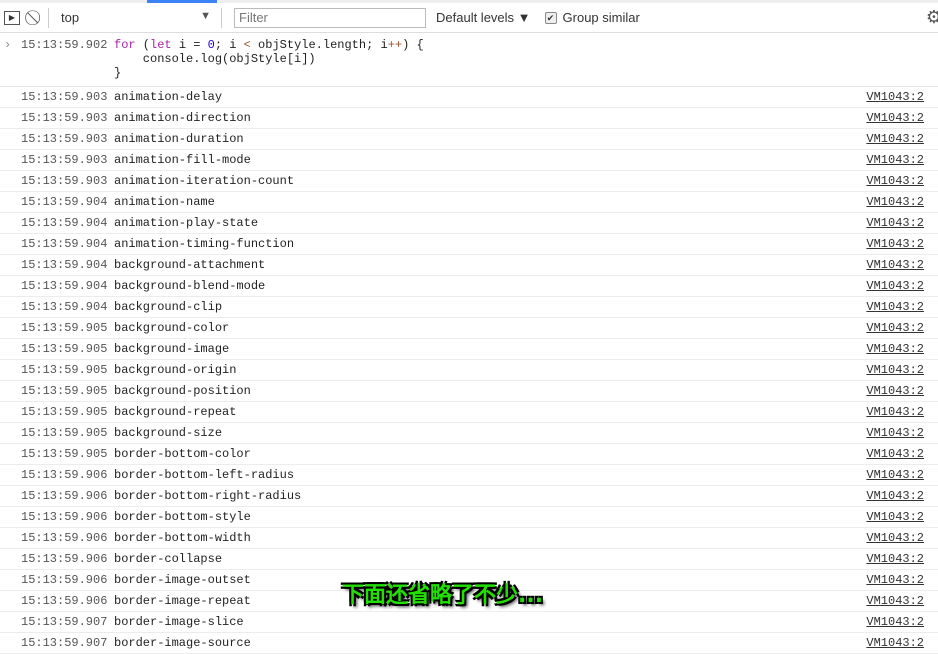 Image resolution: width=938 pixels, height=654 pixels. What do you see at coordinates (208, 496) in the screenshot?
I see `log-message: border-bottom-right-radius` at bounding box center [208, 496].